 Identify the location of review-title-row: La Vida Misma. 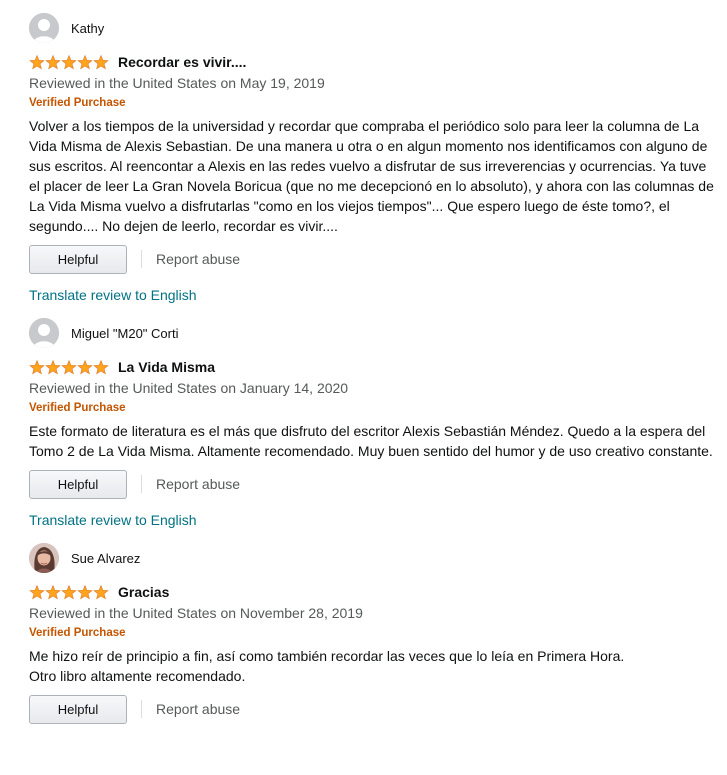
(378, 367).